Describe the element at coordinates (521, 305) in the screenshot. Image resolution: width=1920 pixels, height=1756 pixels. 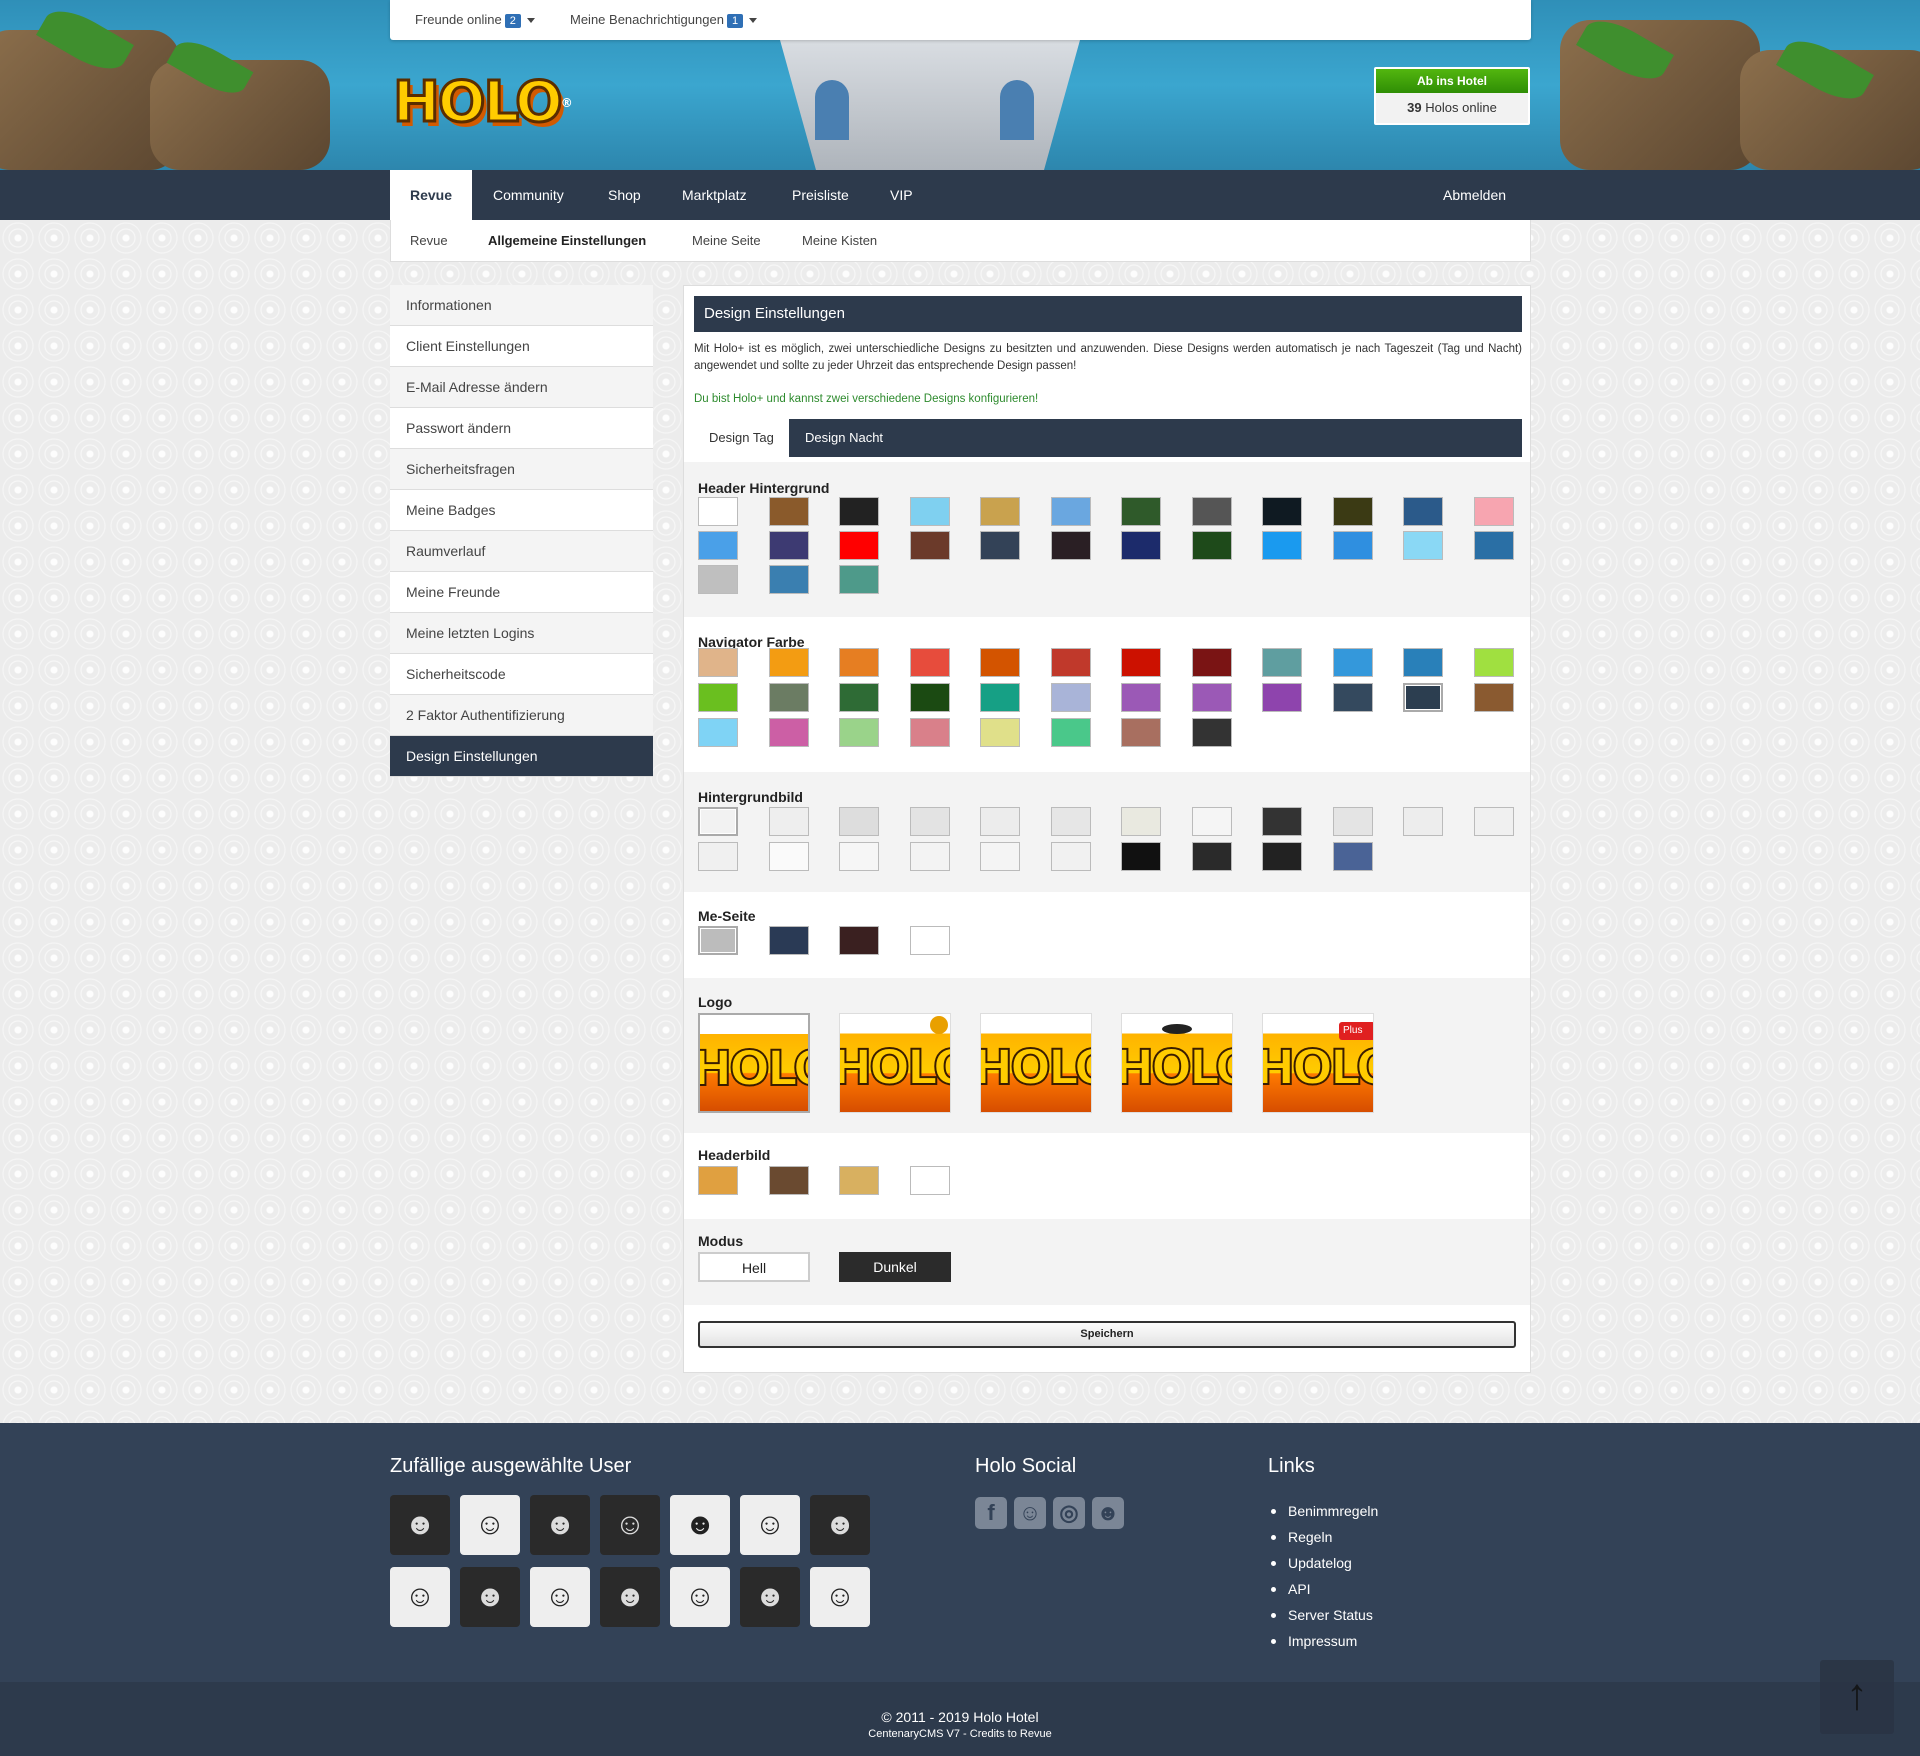
I see `sidebar-item-informationen: Informationen` at that location.